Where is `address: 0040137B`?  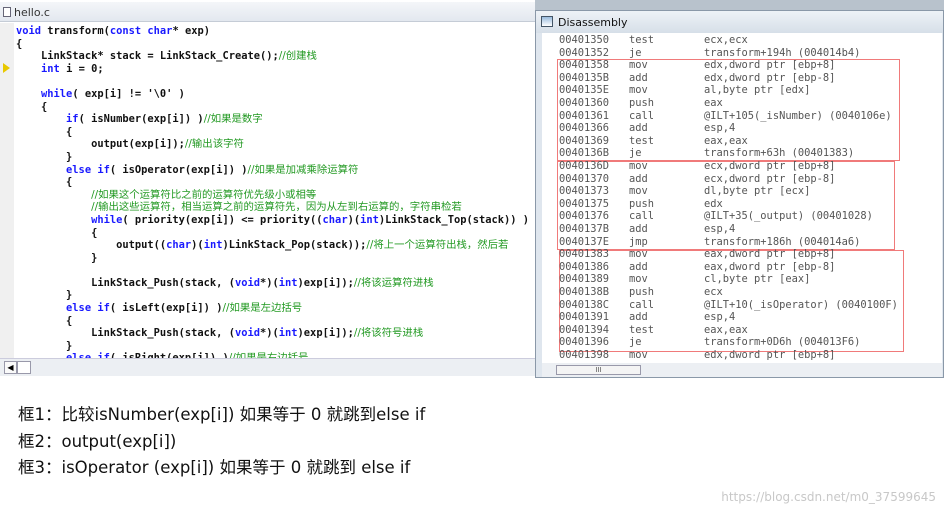
address: 0040137B is located at coordinates (584, 229).